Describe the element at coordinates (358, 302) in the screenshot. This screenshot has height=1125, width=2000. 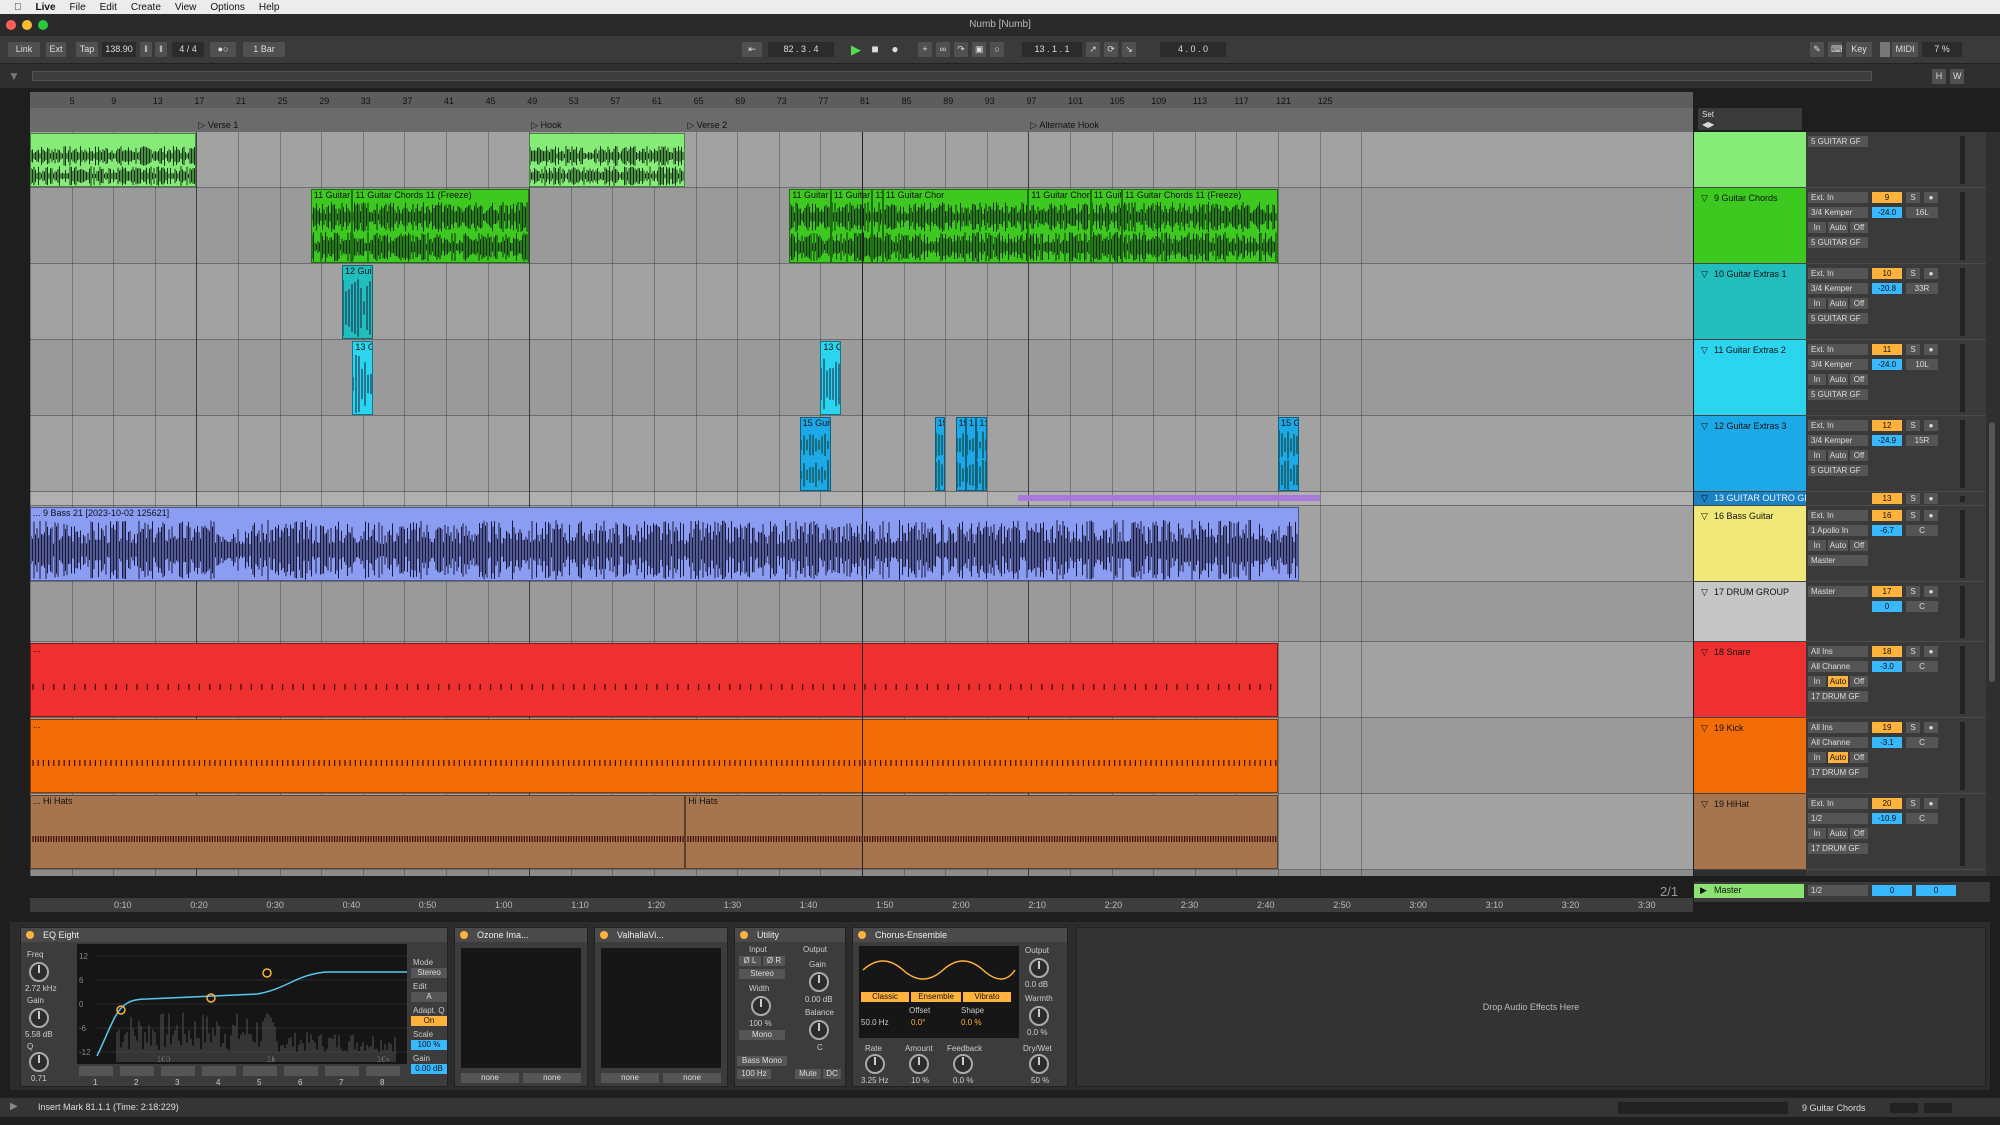
I see `audio-clip: 12 Guita` at that location.